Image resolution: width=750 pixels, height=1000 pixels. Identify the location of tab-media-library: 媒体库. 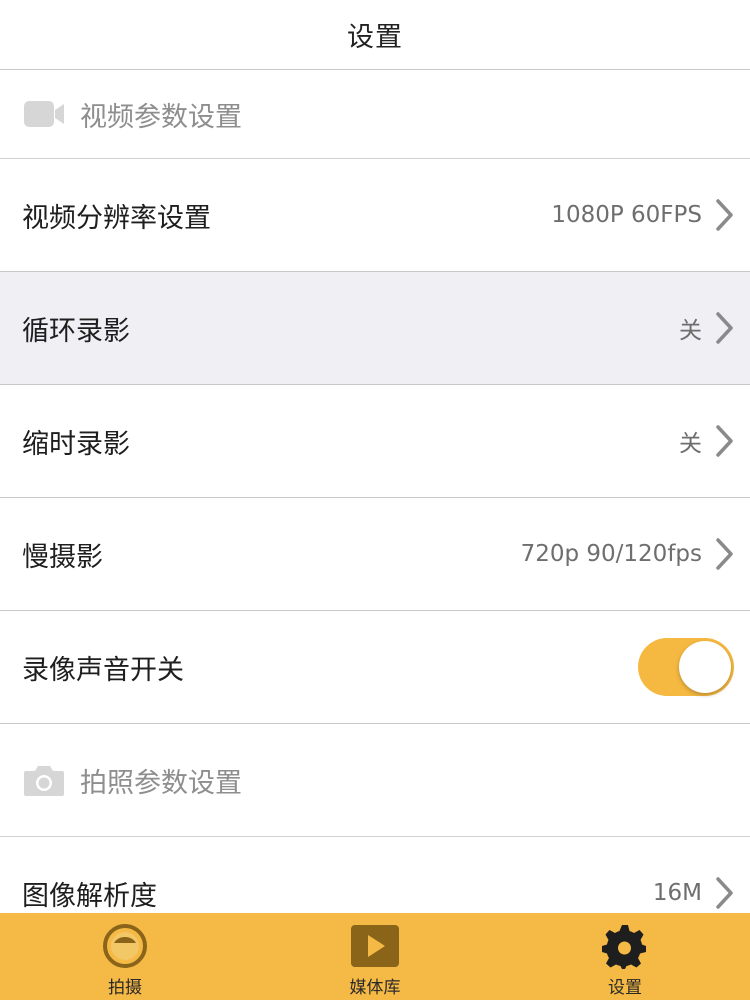
(375, 956).